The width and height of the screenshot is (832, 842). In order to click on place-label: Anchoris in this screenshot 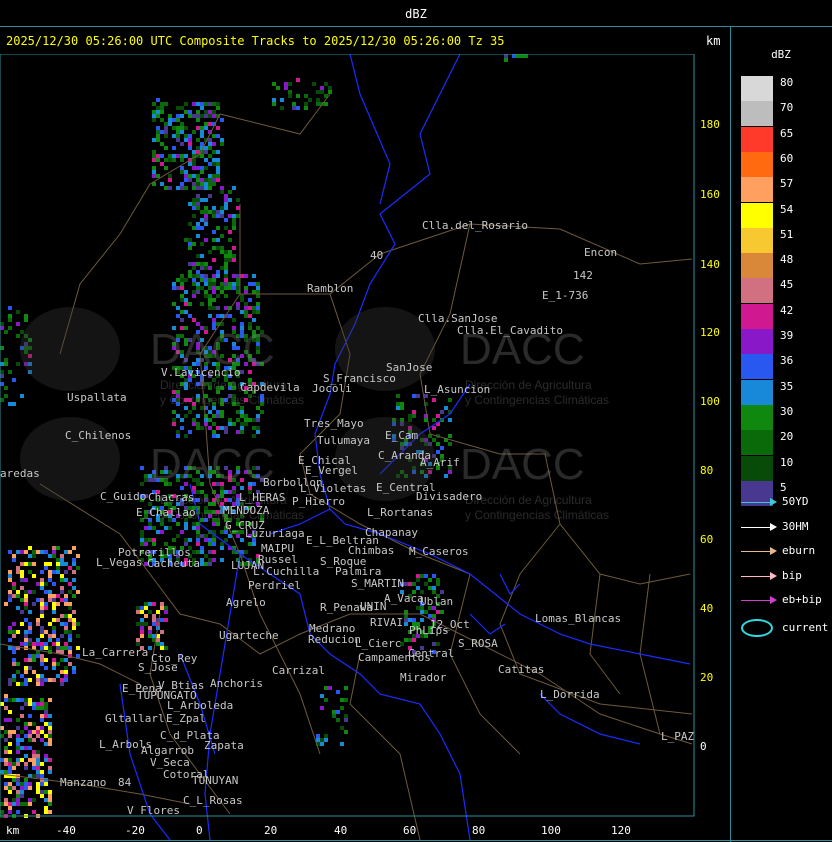, I will do `click(236, 683)`.